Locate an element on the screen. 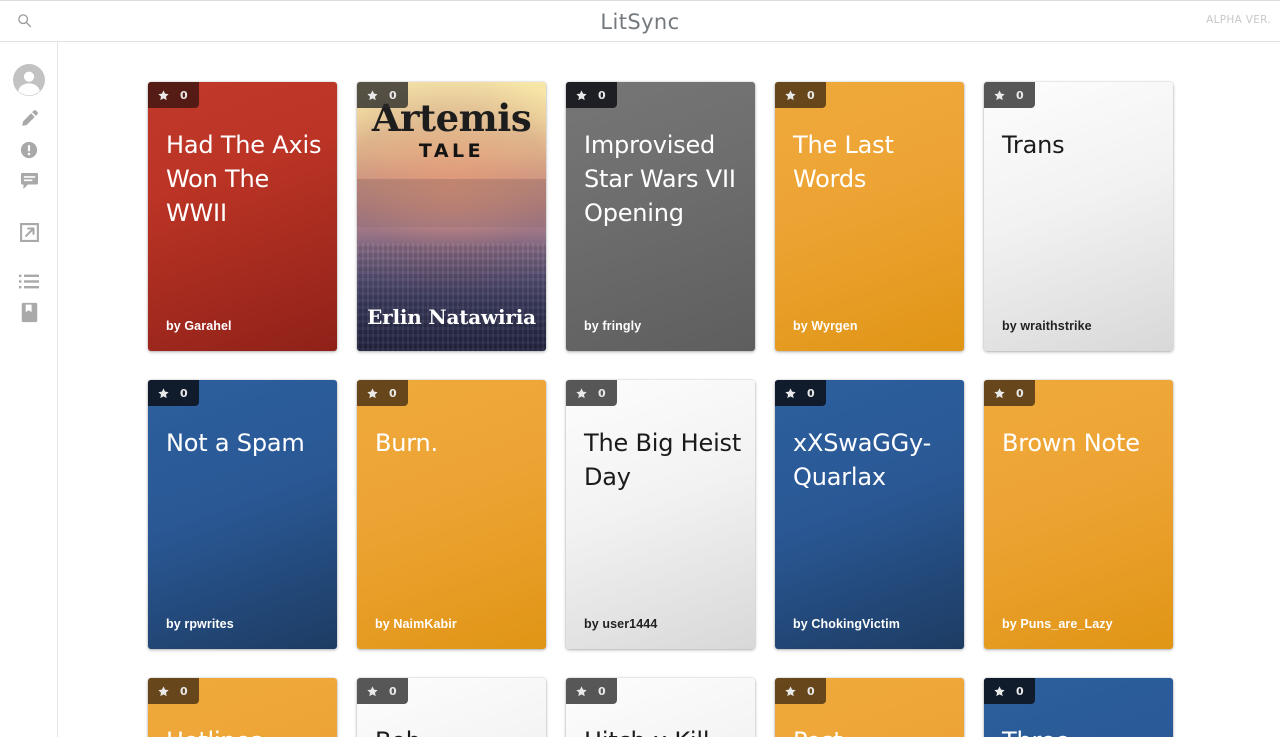 The height and width of the screenshot is (737, 1280). story-card: 0 Burn. by NaimKabir is located at coordinates (451, 514).